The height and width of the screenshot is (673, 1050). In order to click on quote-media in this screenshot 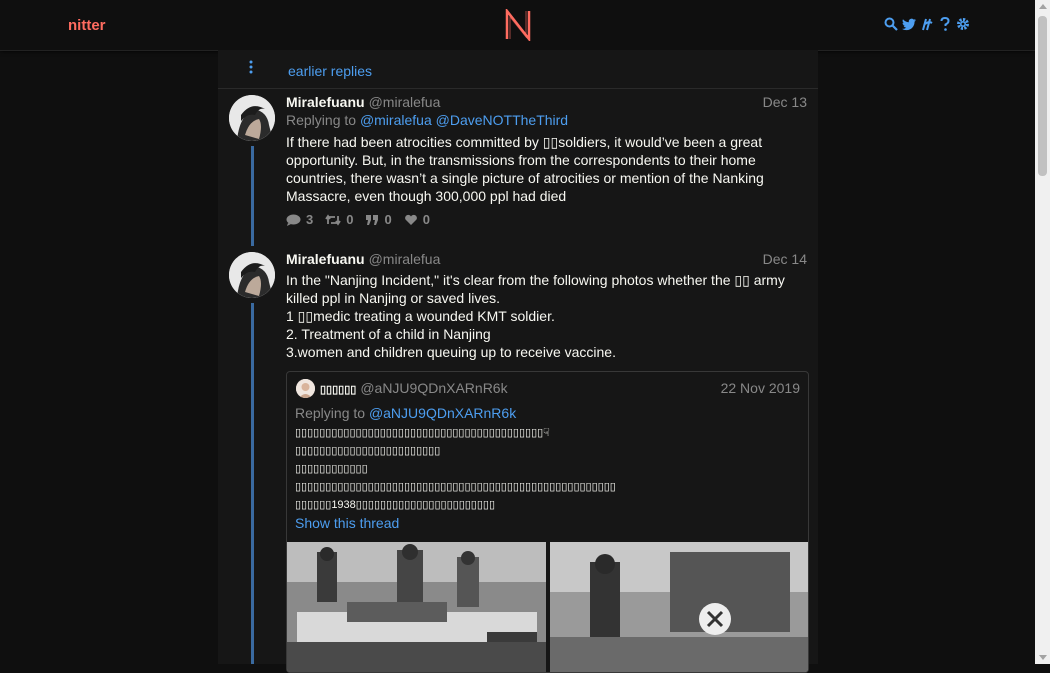, I will do `click(547, 607)`.